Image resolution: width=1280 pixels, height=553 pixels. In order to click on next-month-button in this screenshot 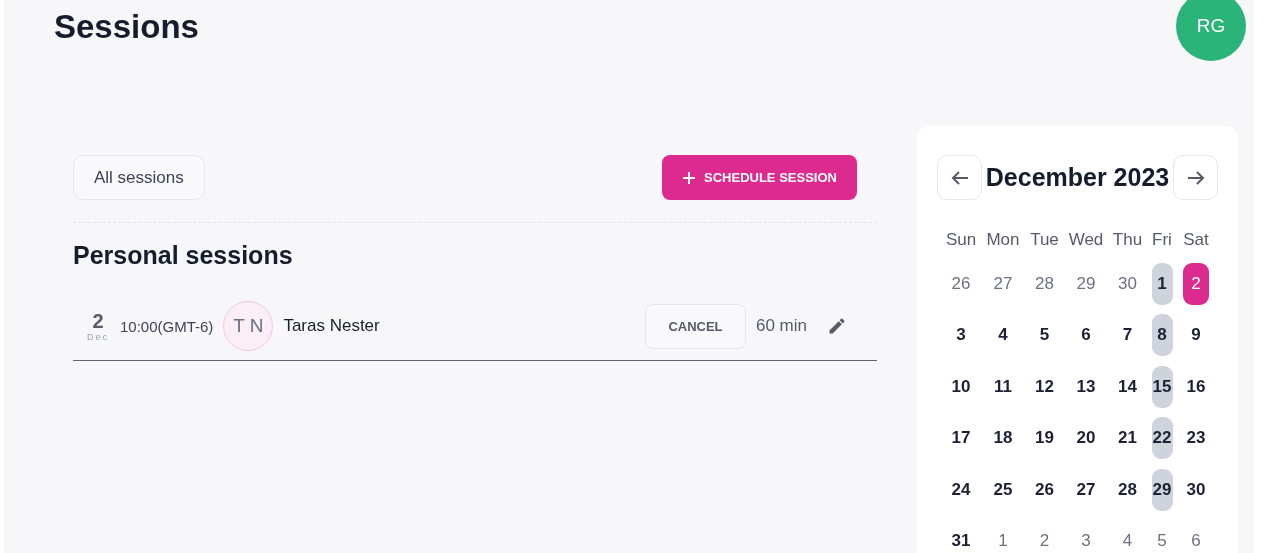, I will do `click(1195, 177)`.